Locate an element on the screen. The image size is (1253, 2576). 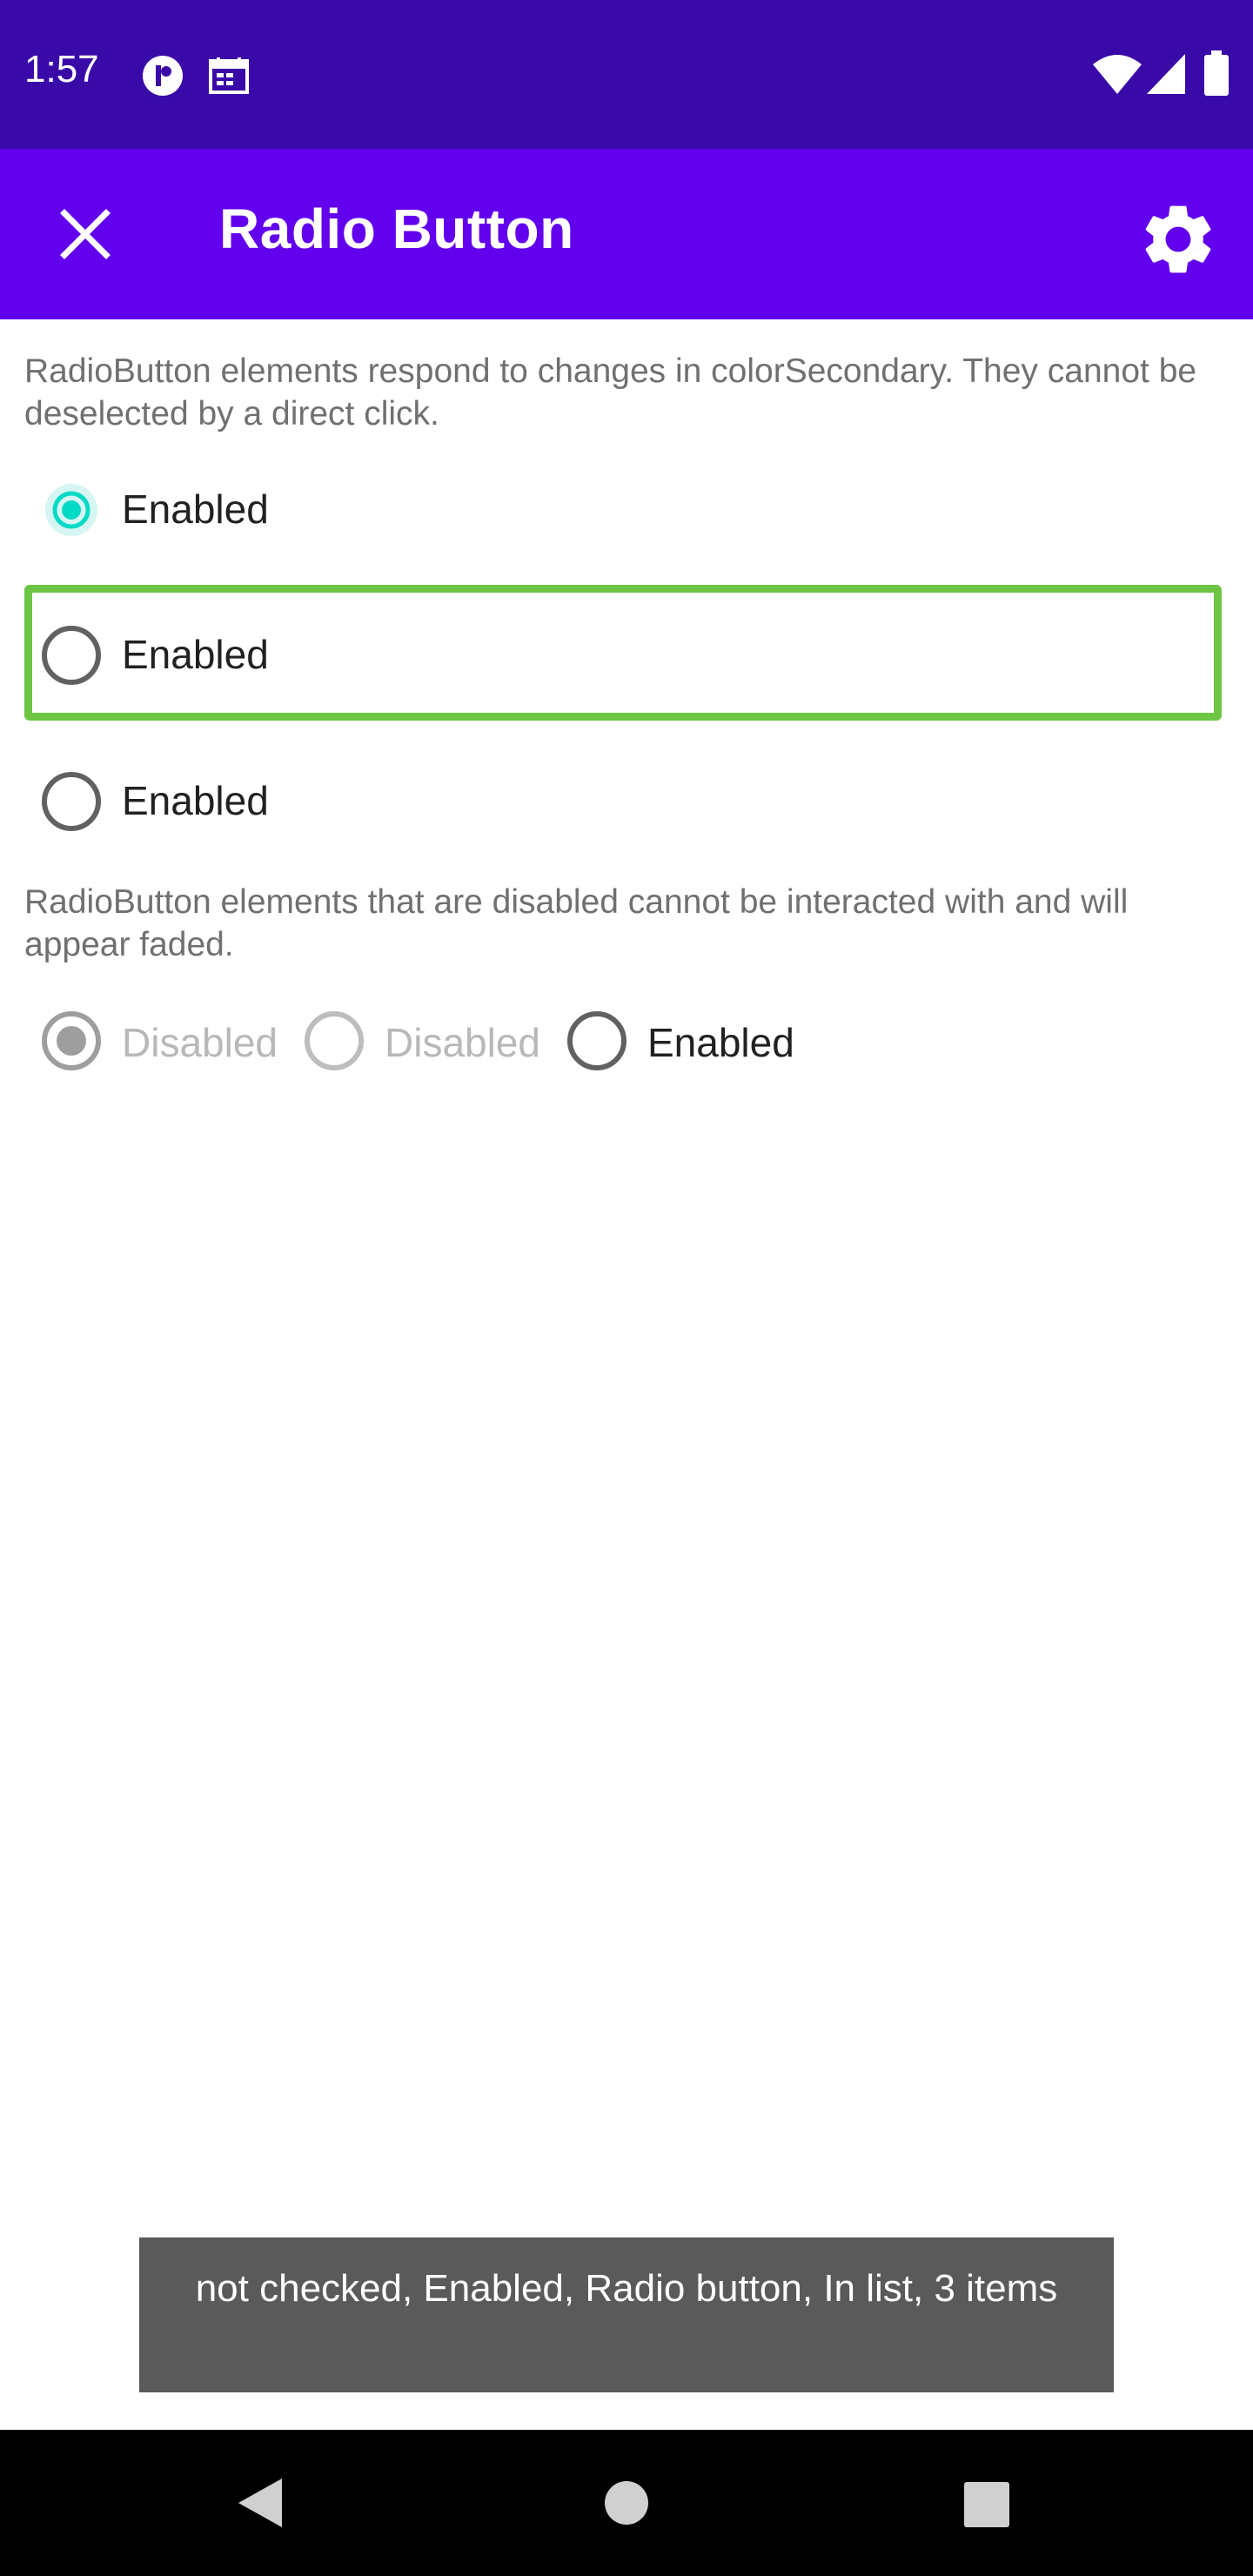
navigation-bar is located at coordinates (626, 2503).